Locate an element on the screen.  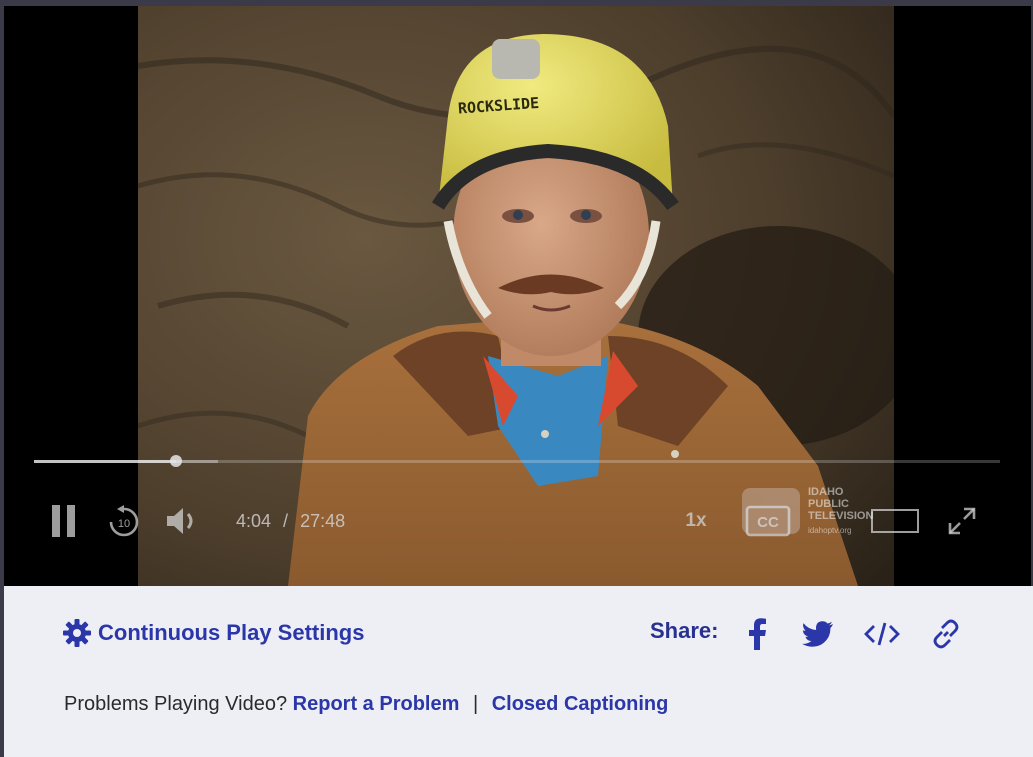
idaho-ptv-logo is located at coordinates (771, 511).